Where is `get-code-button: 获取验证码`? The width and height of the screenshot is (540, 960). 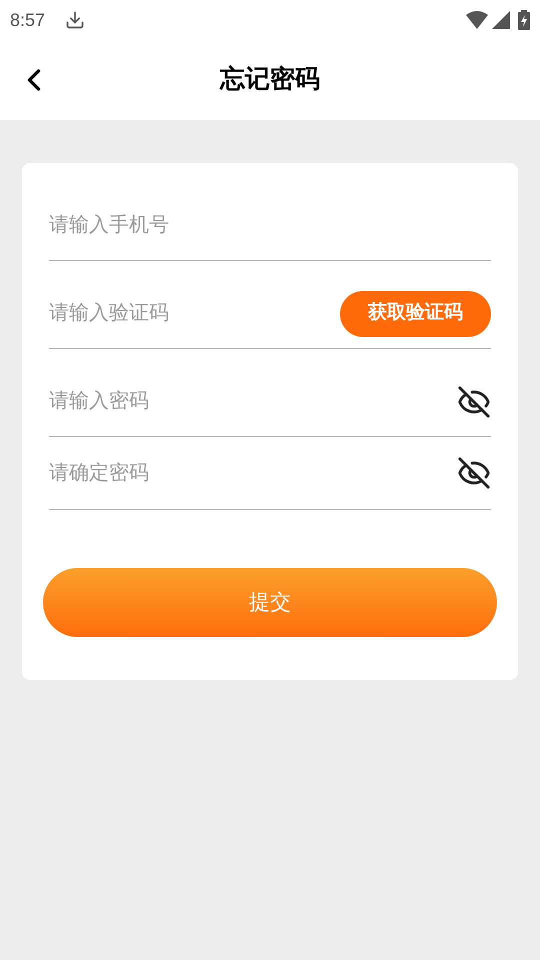 get-code-button: 获取验证码 is located at coordinates (415, 313).